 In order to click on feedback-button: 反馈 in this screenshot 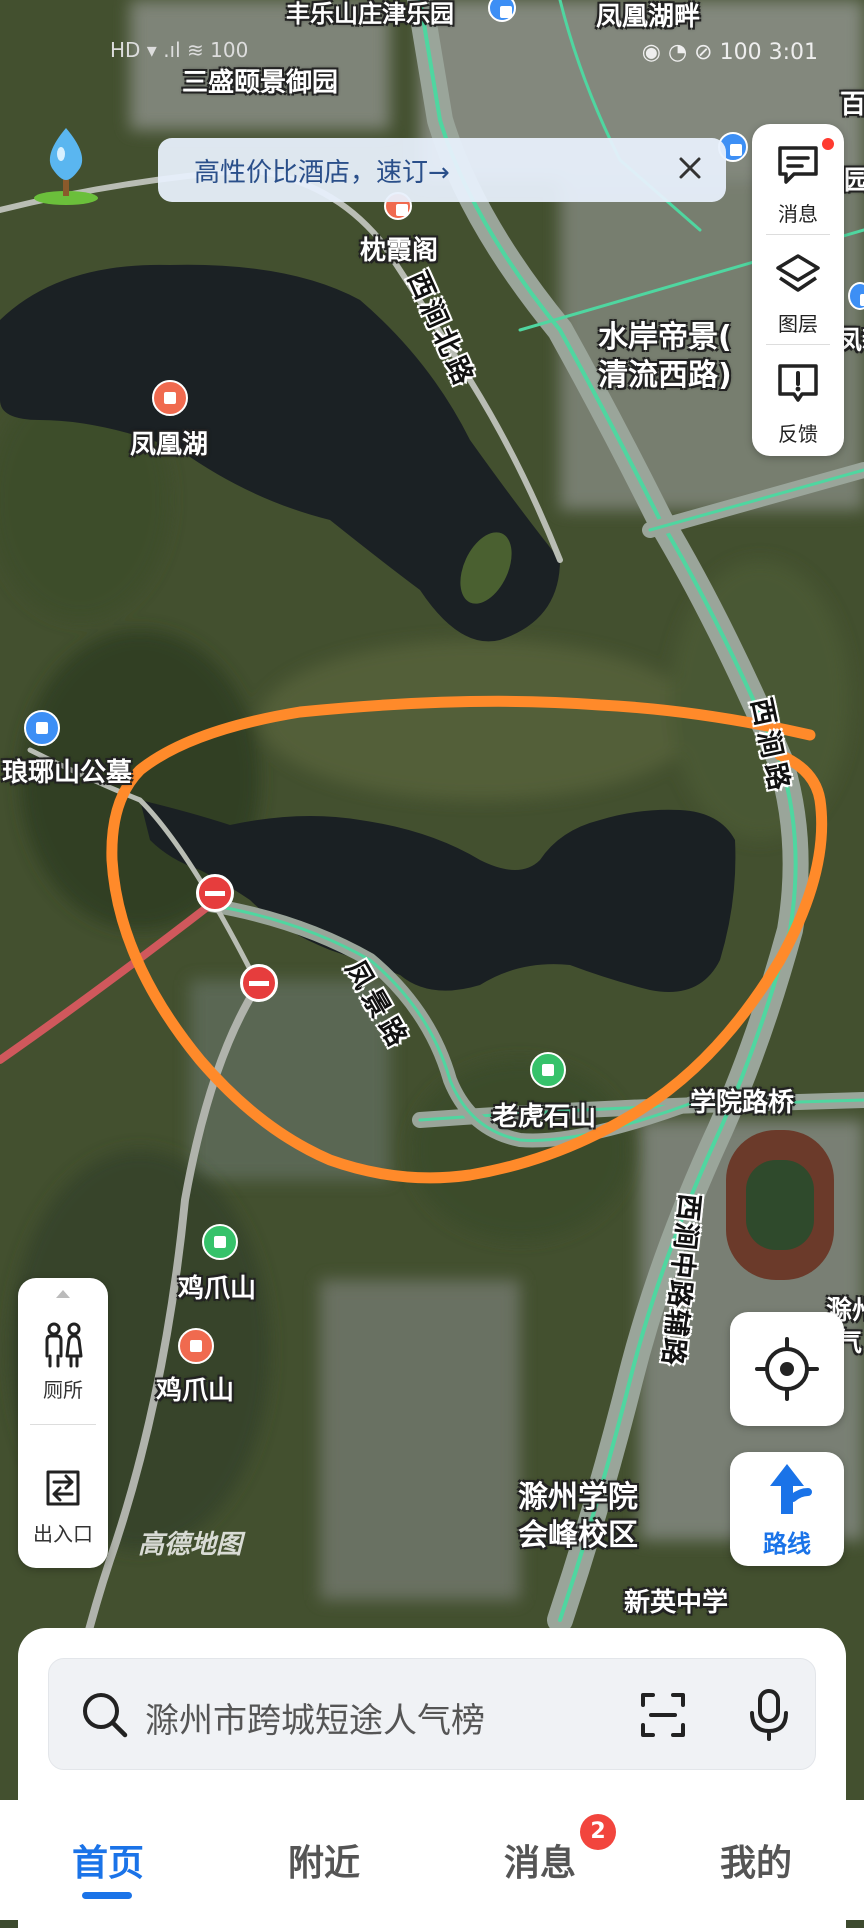, I will do `click(798, 400)`.